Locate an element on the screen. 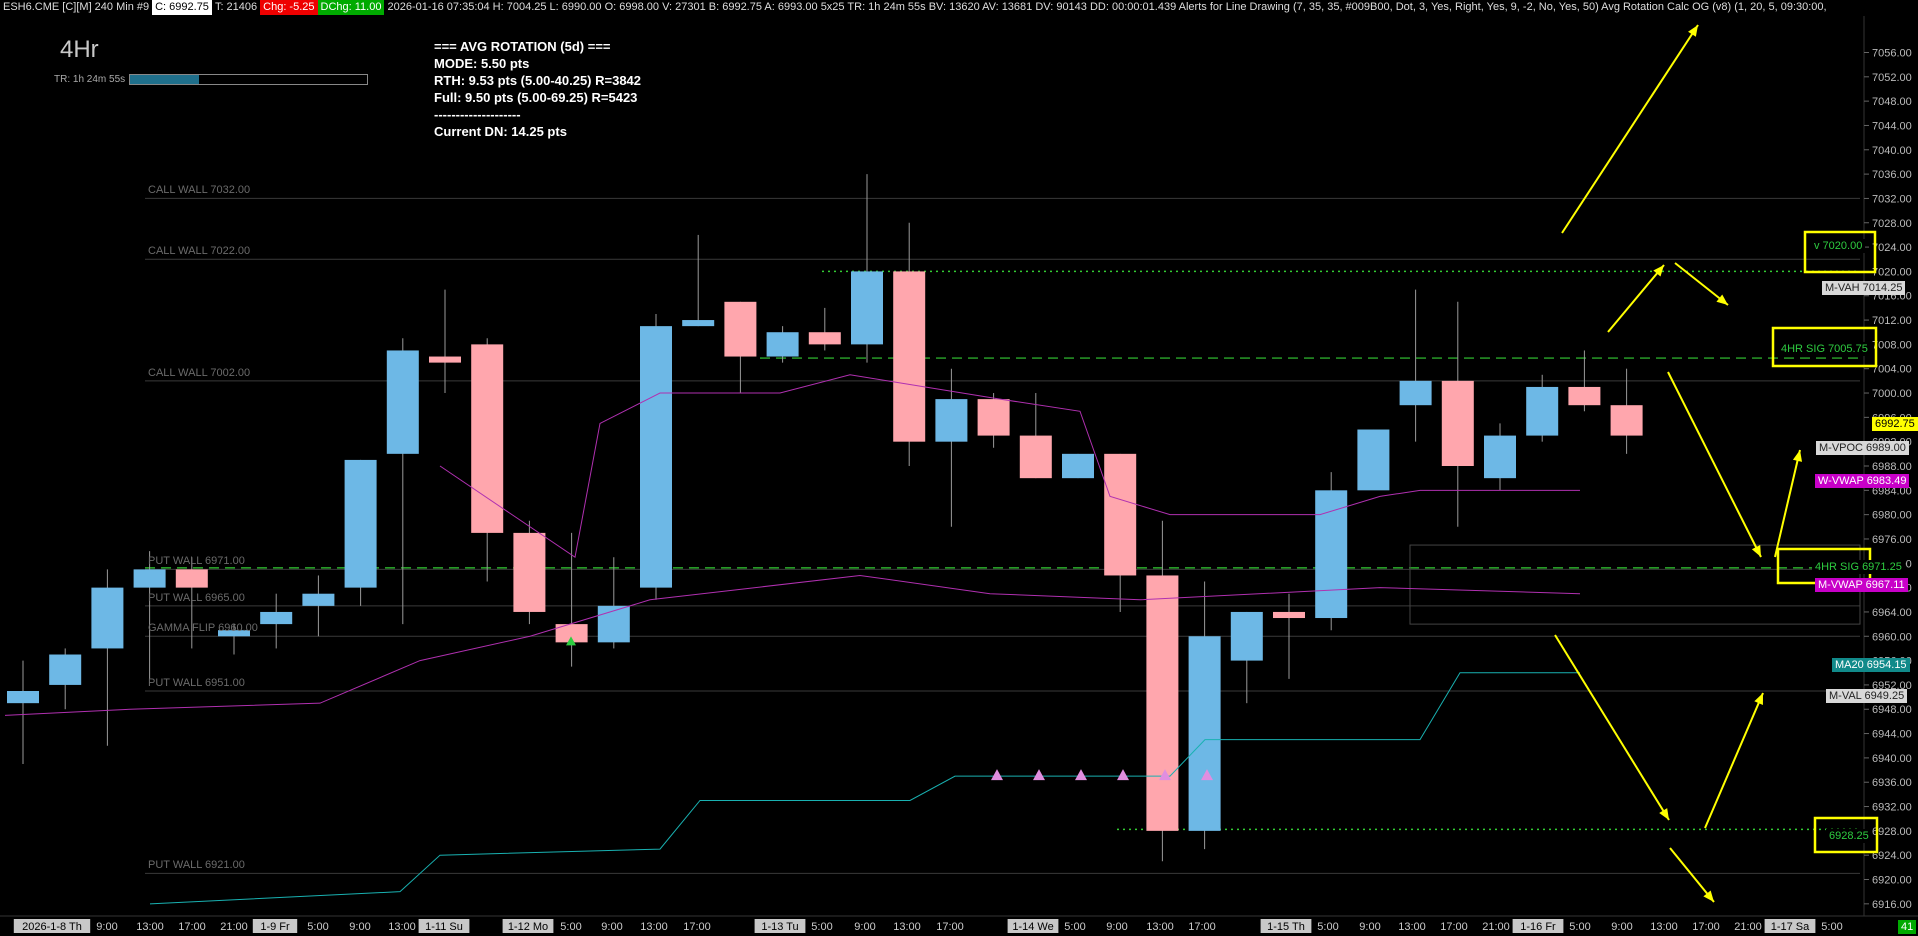  date-tick-label: 1-9 Fr is located at coordinates (275, 927).